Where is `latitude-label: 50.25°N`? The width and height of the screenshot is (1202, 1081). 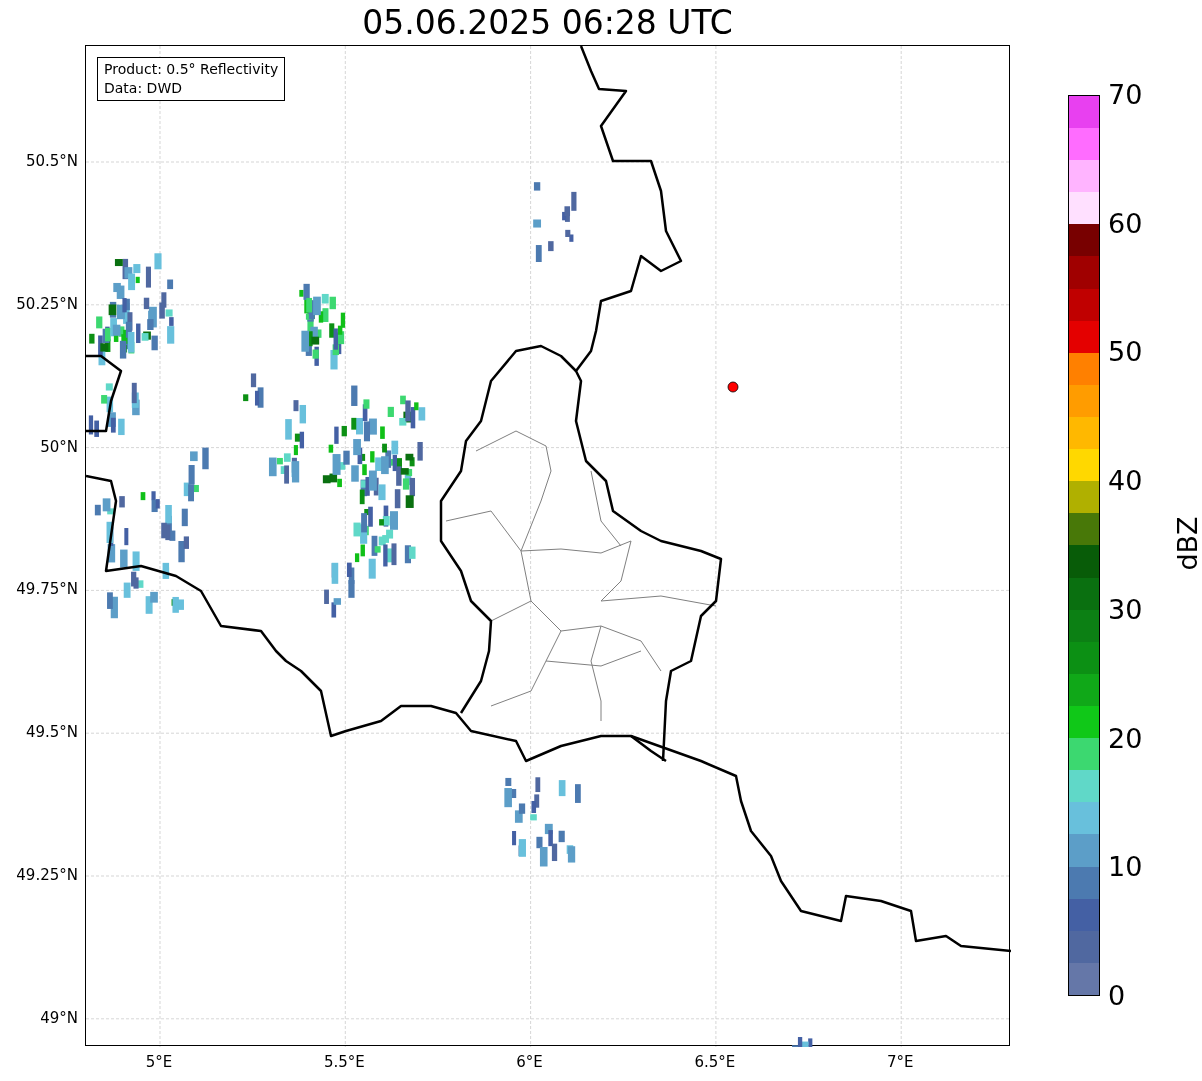
latitude-label: 50.25°N is located at coordinates (46, 303).